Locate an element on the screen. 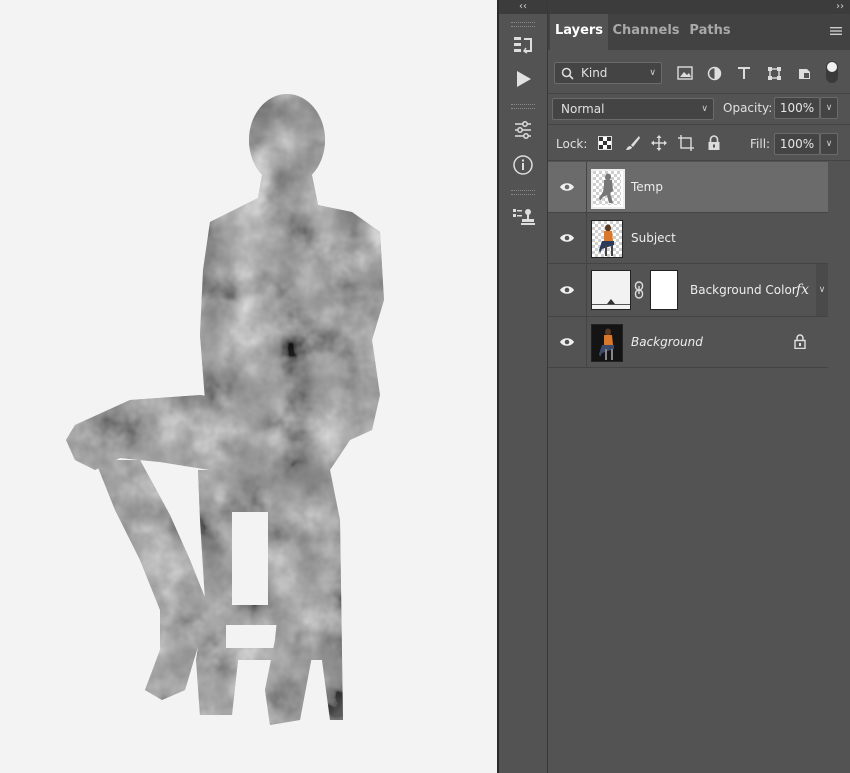 This screenshot has height=773, width=850. layer-thumbnail-subject is located at coordinates (607, 239).